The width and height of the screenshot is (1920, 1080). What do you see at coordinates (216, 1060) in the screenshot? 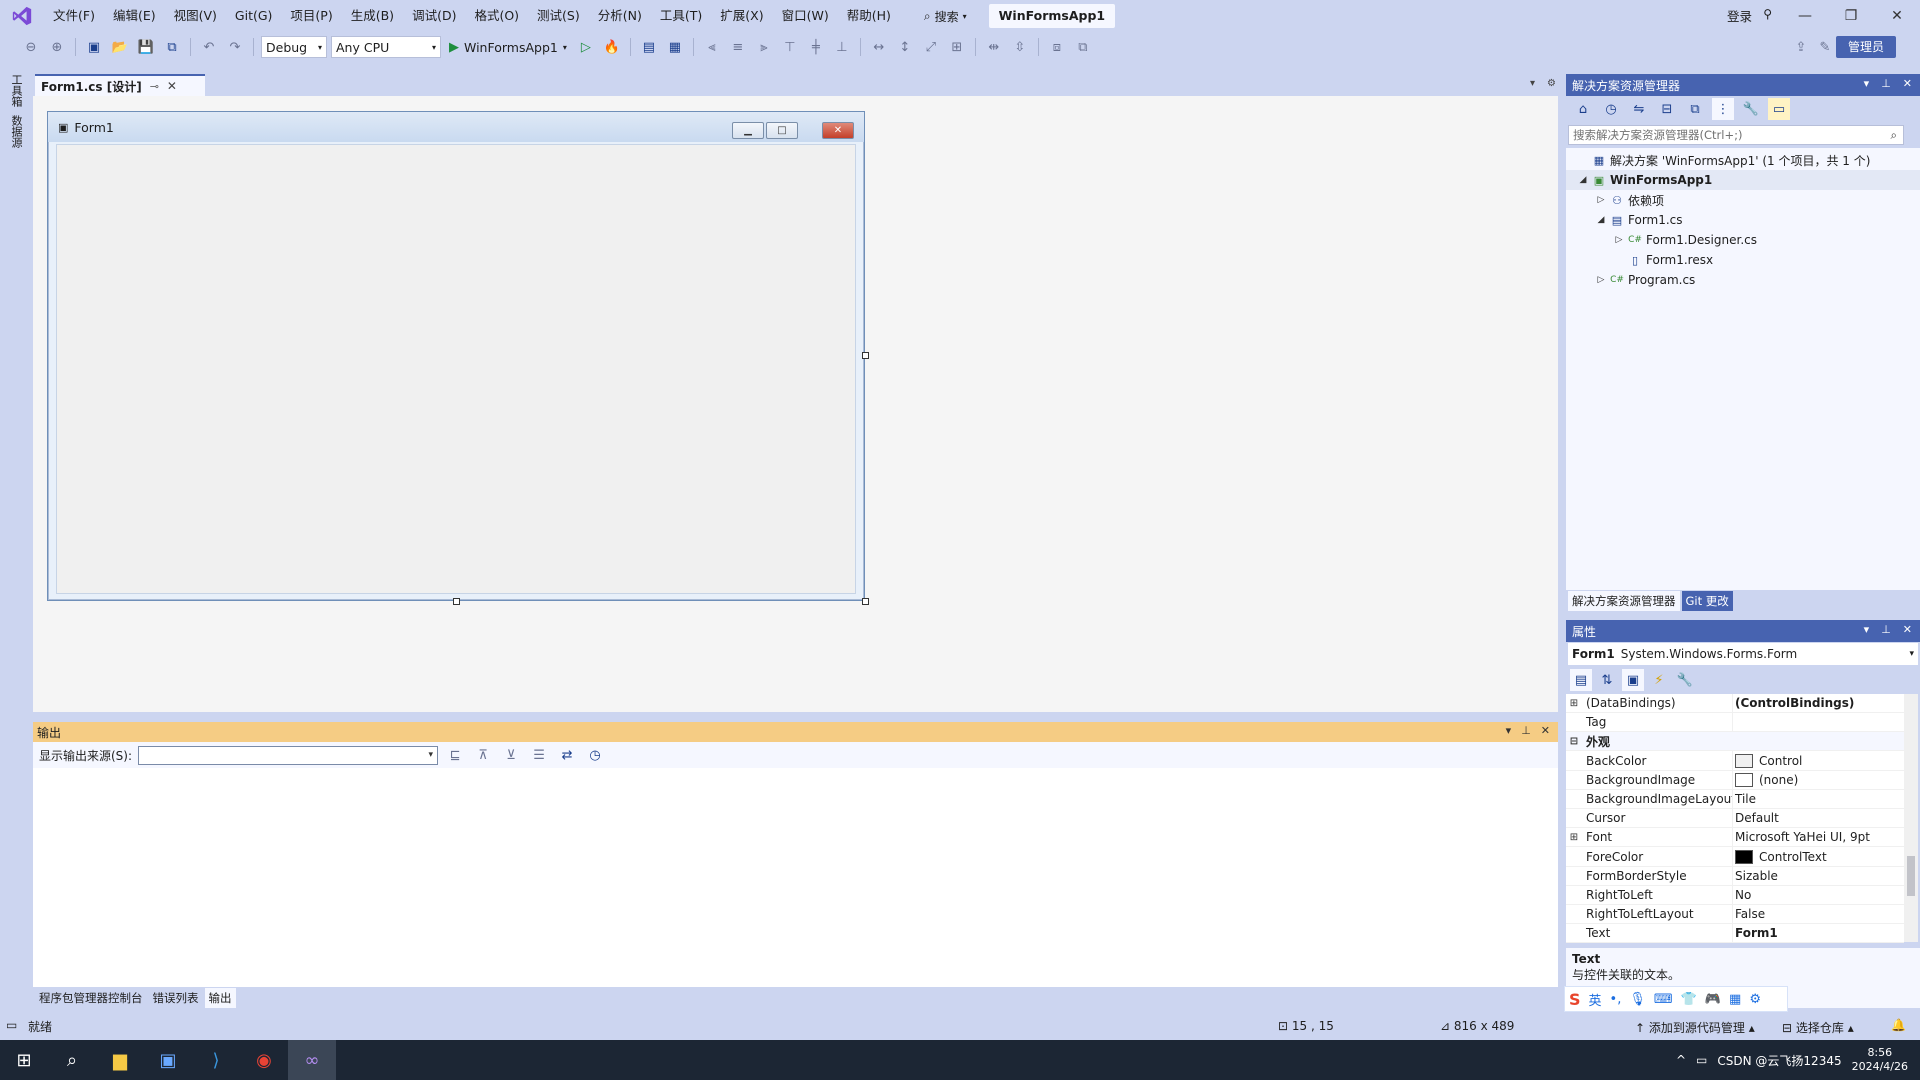
I see `vscode-icon: ⟩` at bounding box center [216, 1060].